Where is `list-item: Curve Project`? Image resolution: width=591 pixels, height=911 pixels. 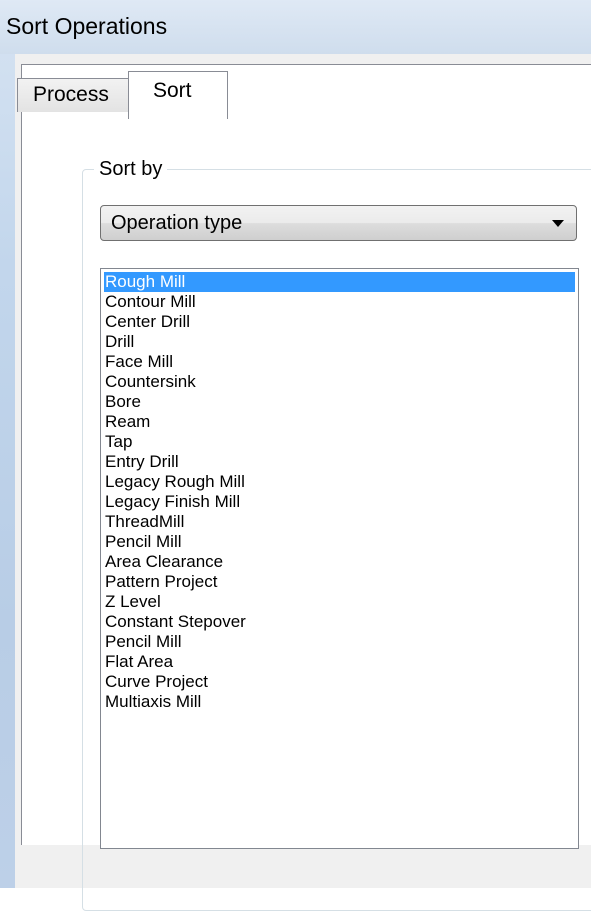
list-item: Curve Project is located at coordinates (339, 682).